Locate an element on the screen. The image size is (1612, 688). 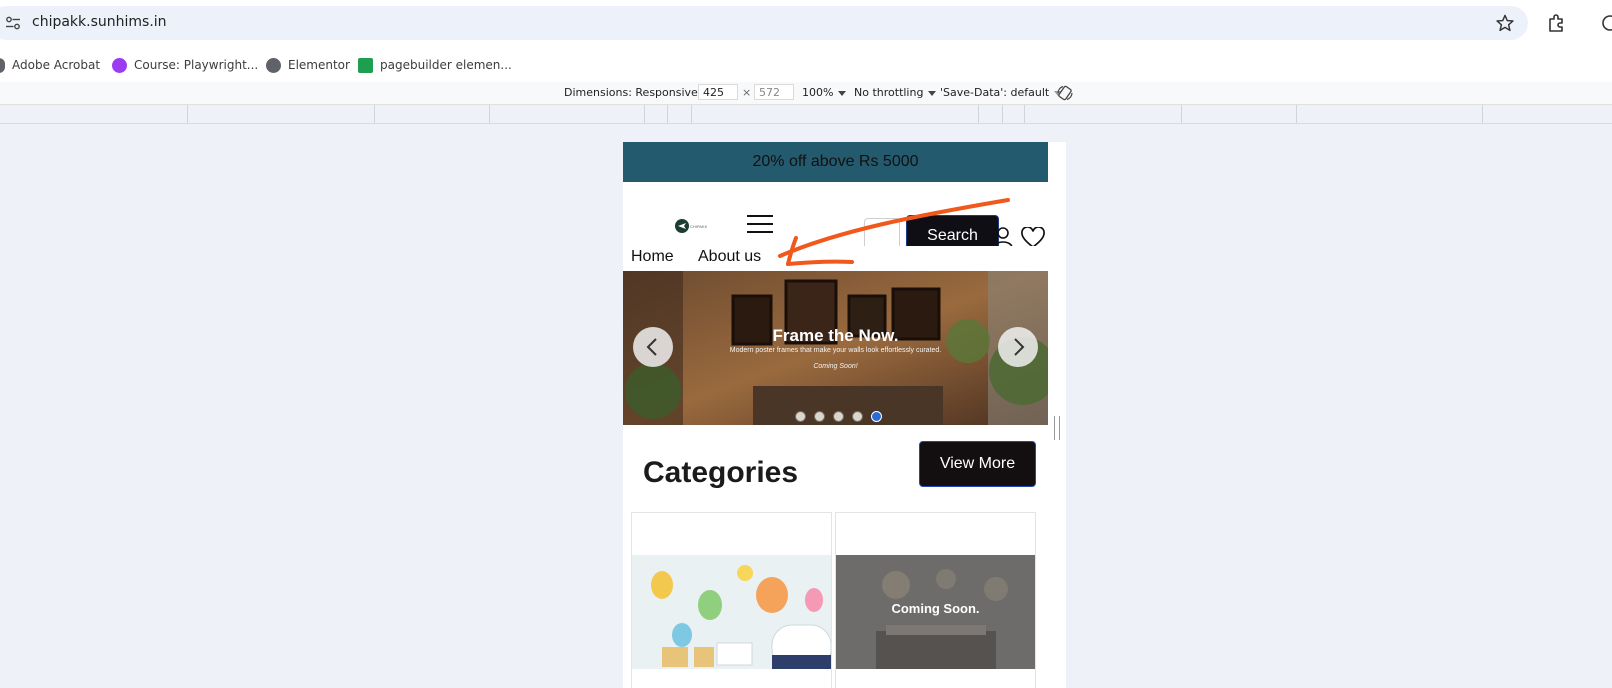
dimensions-label: Dimensions: Responsive is located at coordinates (631, 92).